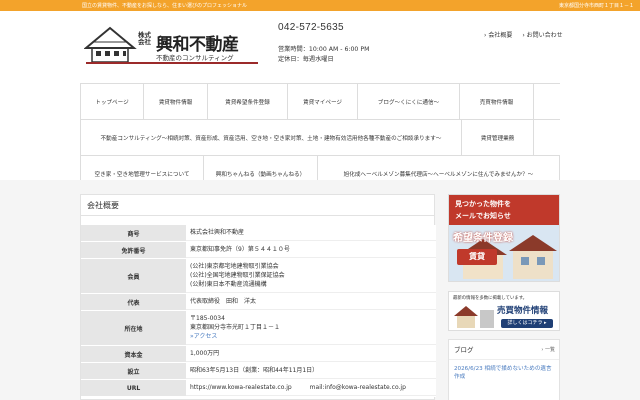 Image resolution: width=640 pixels, height=400 pixels. Describe the element at coordinates (483, 238) in the screenshot. I see `banner-label: 希望条件登録` at that location.